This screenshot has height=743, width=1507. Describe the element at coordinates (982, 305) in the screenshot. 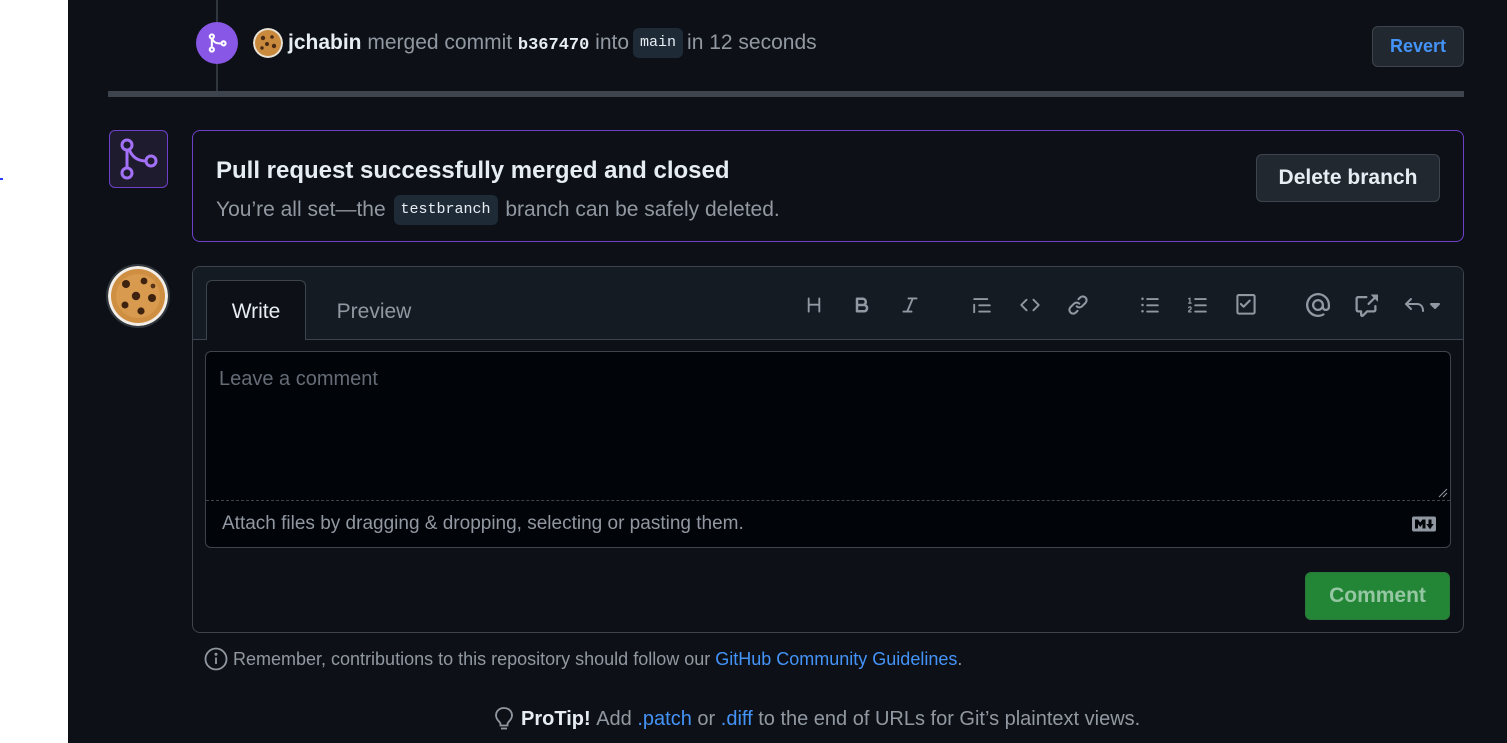

I see `quote-icon` at that location.